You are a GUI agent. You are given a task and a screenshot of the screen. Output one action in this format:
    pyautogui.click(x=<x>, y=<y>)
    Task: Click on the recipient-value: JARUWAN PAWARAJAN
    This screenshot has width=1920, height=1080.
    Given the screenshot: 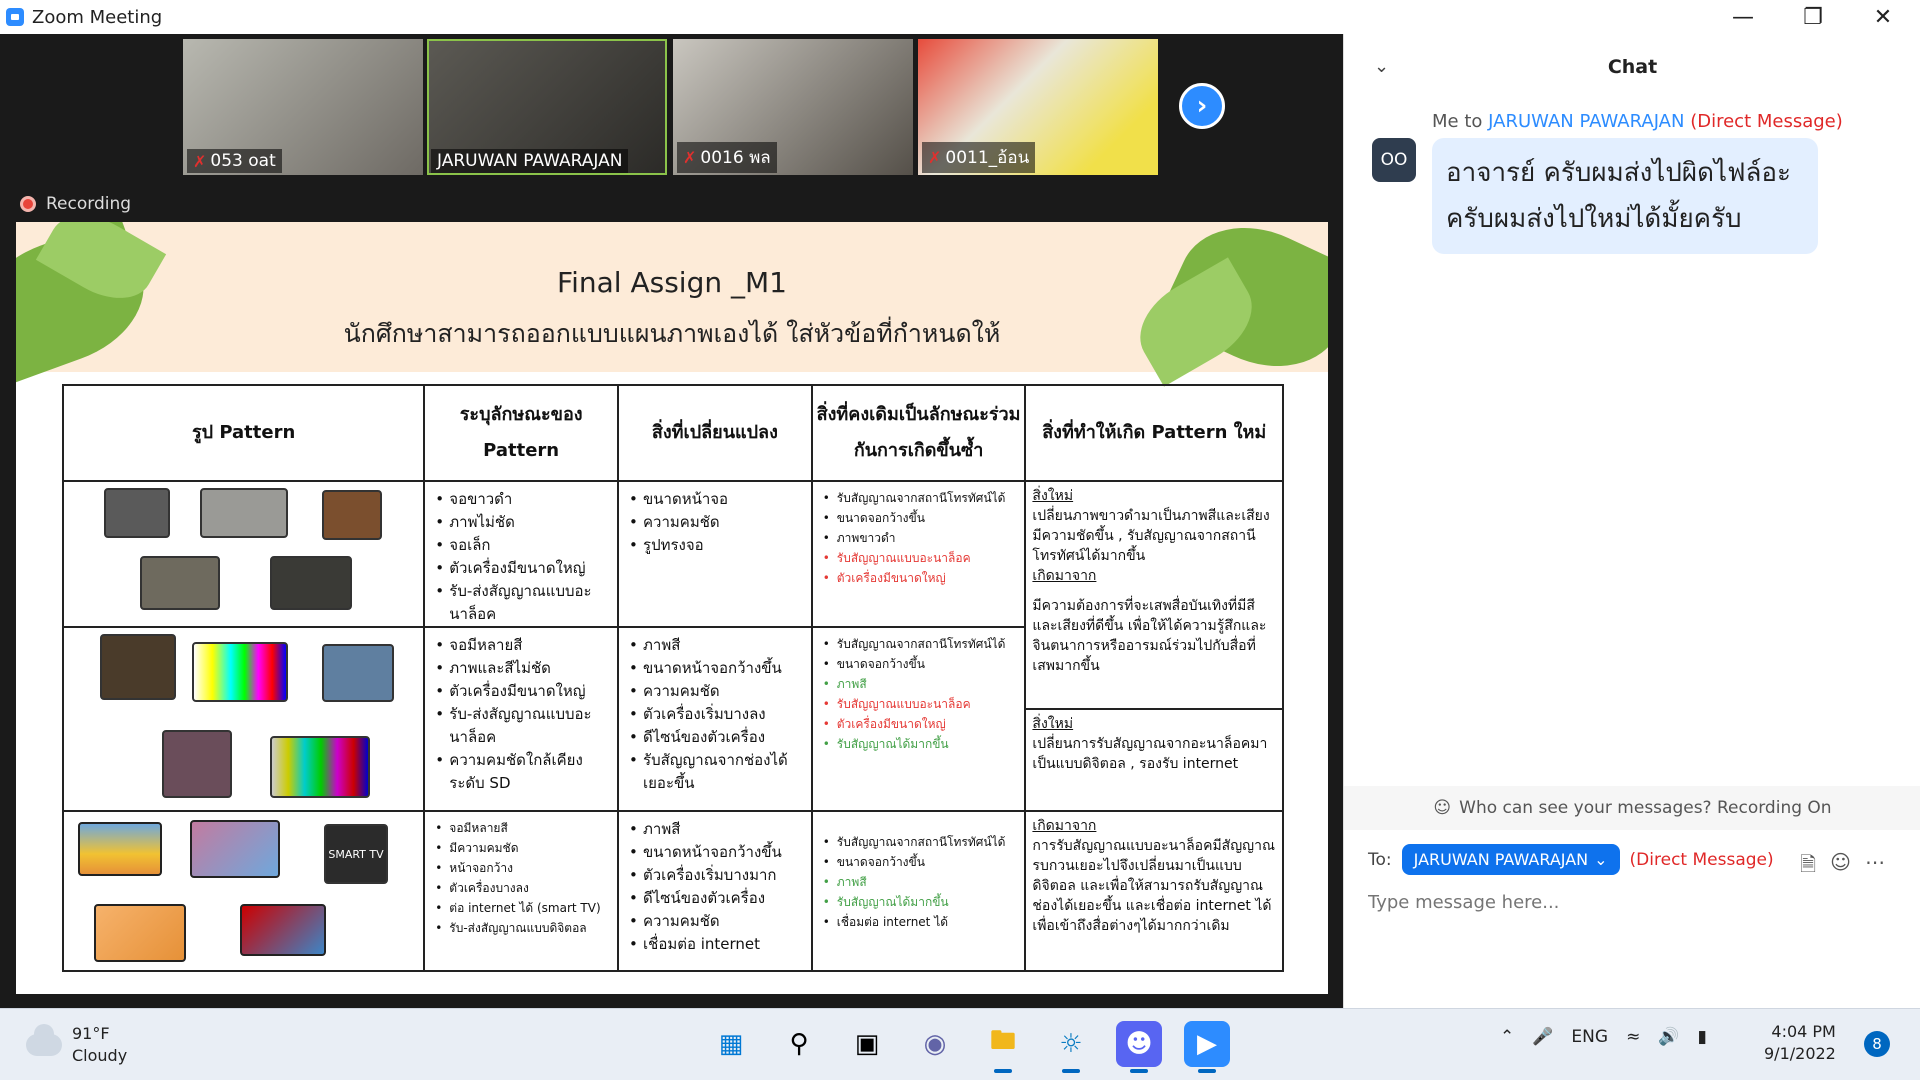 What is the action you would take?
    pyautogui.click(x=1501, y=859)
    